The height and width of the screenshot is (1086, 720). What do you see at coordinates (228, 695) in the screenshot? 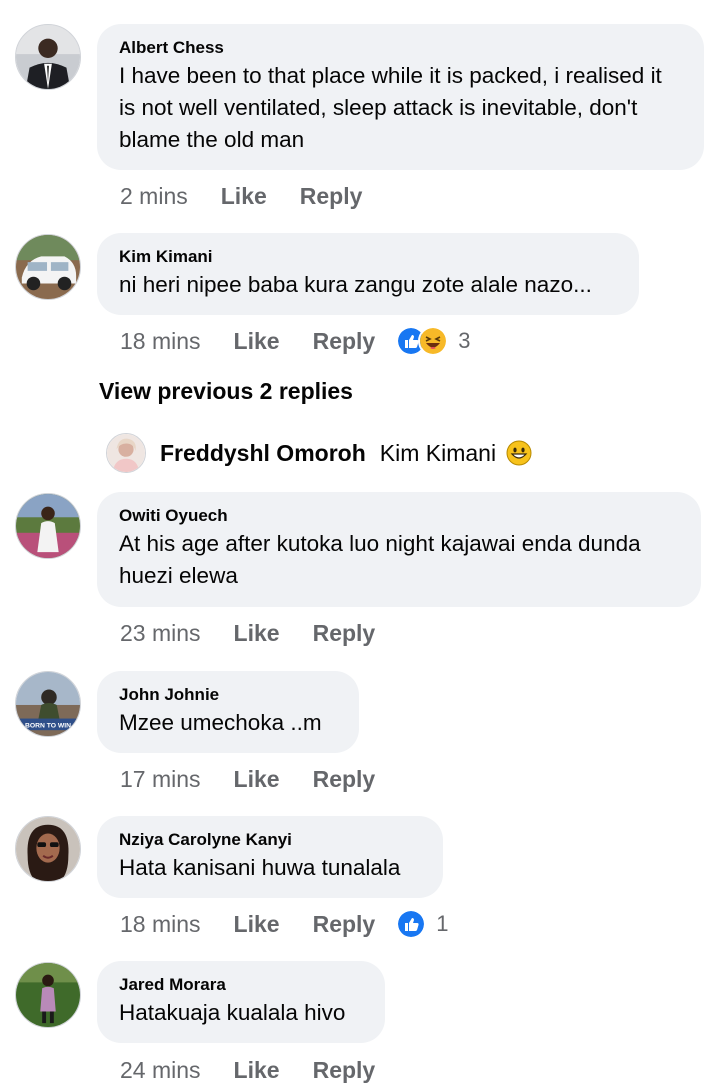
I see `comment-author: John Johnie` at bounding box center [228, 695].